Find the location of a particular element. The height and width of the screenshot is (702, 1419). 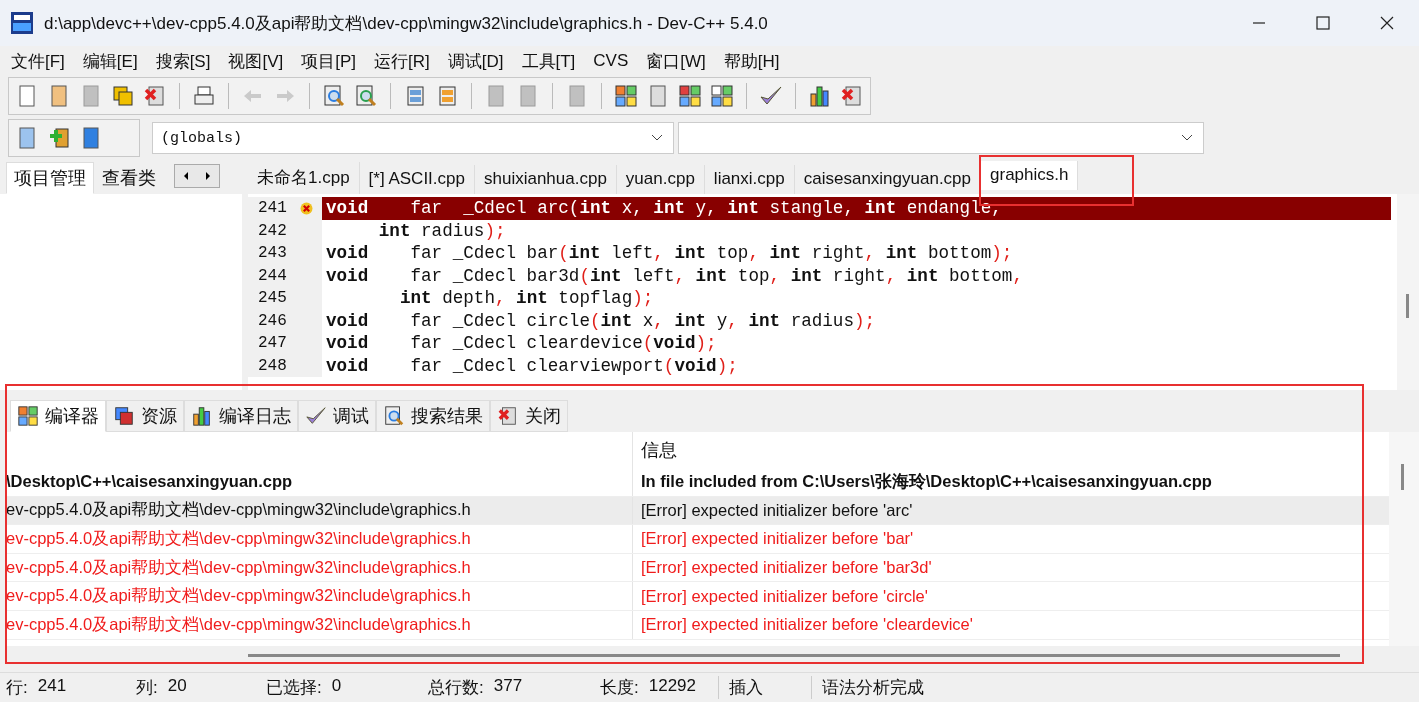

line-number: 246 is located at coordinates (272, 320).